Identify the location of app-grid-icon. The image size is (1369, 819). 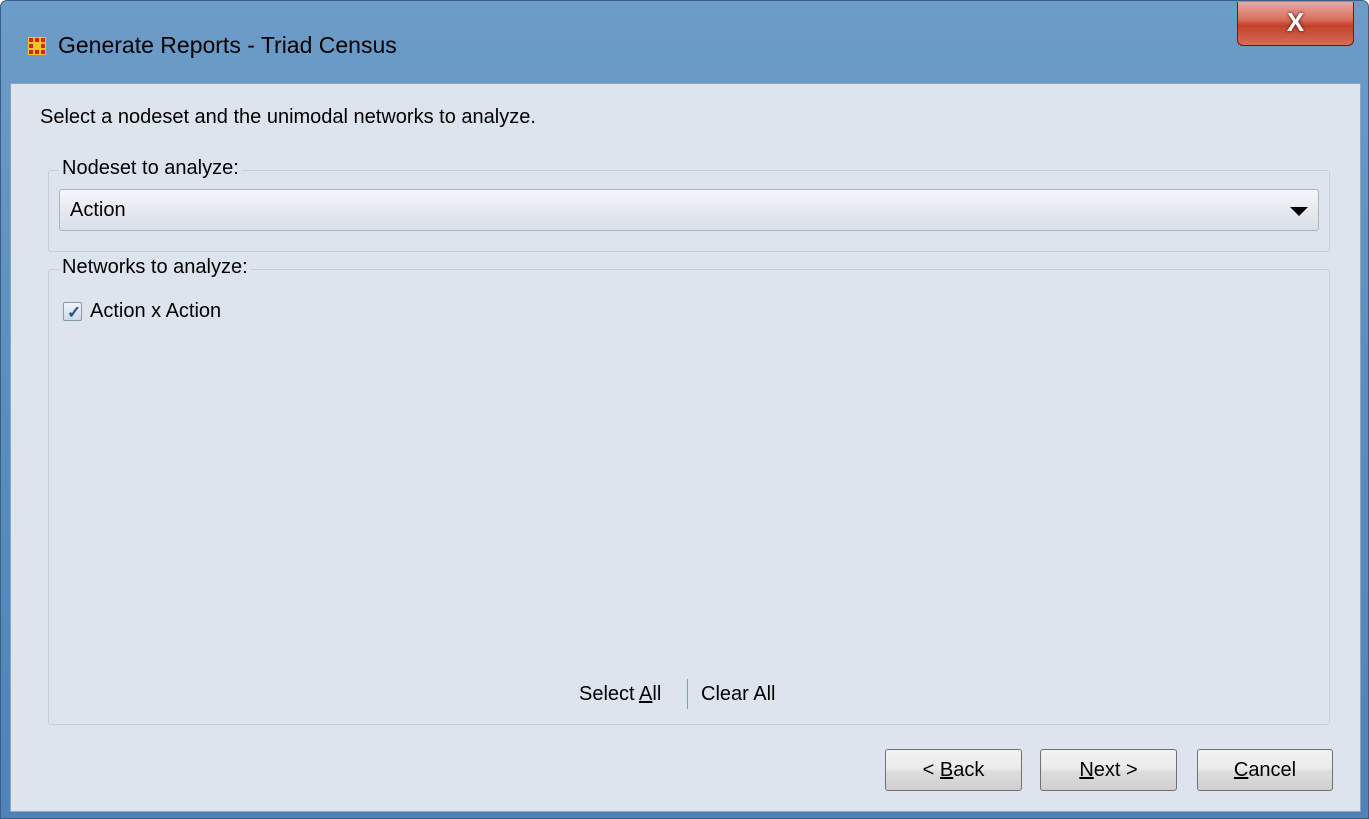
(37, 46).